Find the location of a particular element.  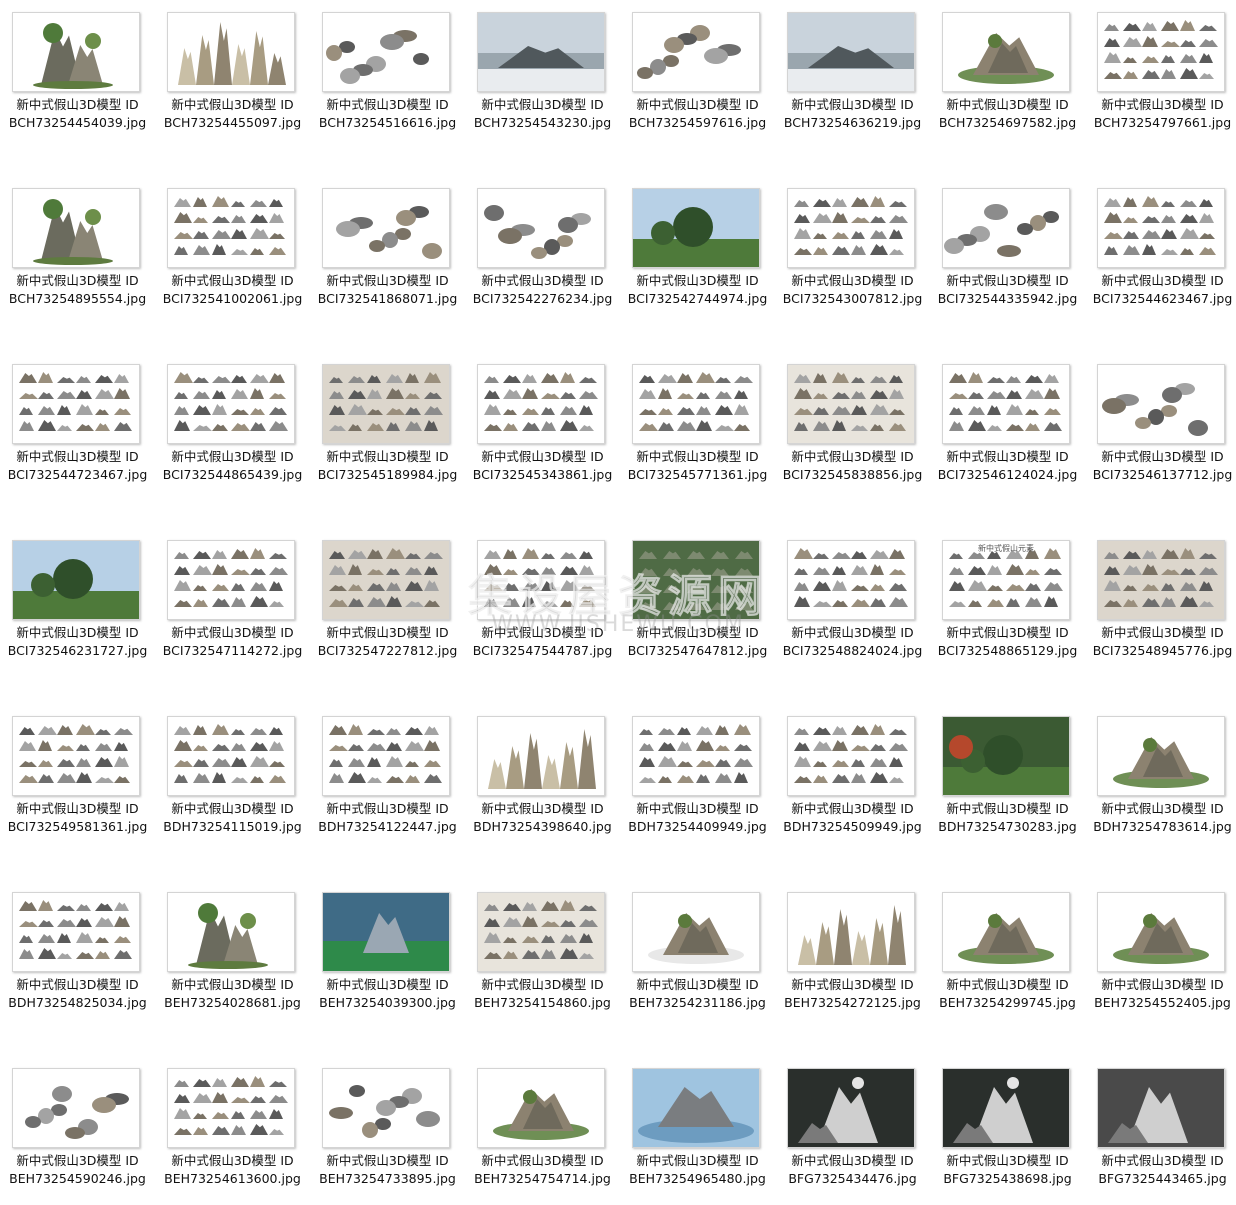

file-item: 新中式假山3D模型 ID BCH73254597616.jpg is located at coordinates (697, 70).